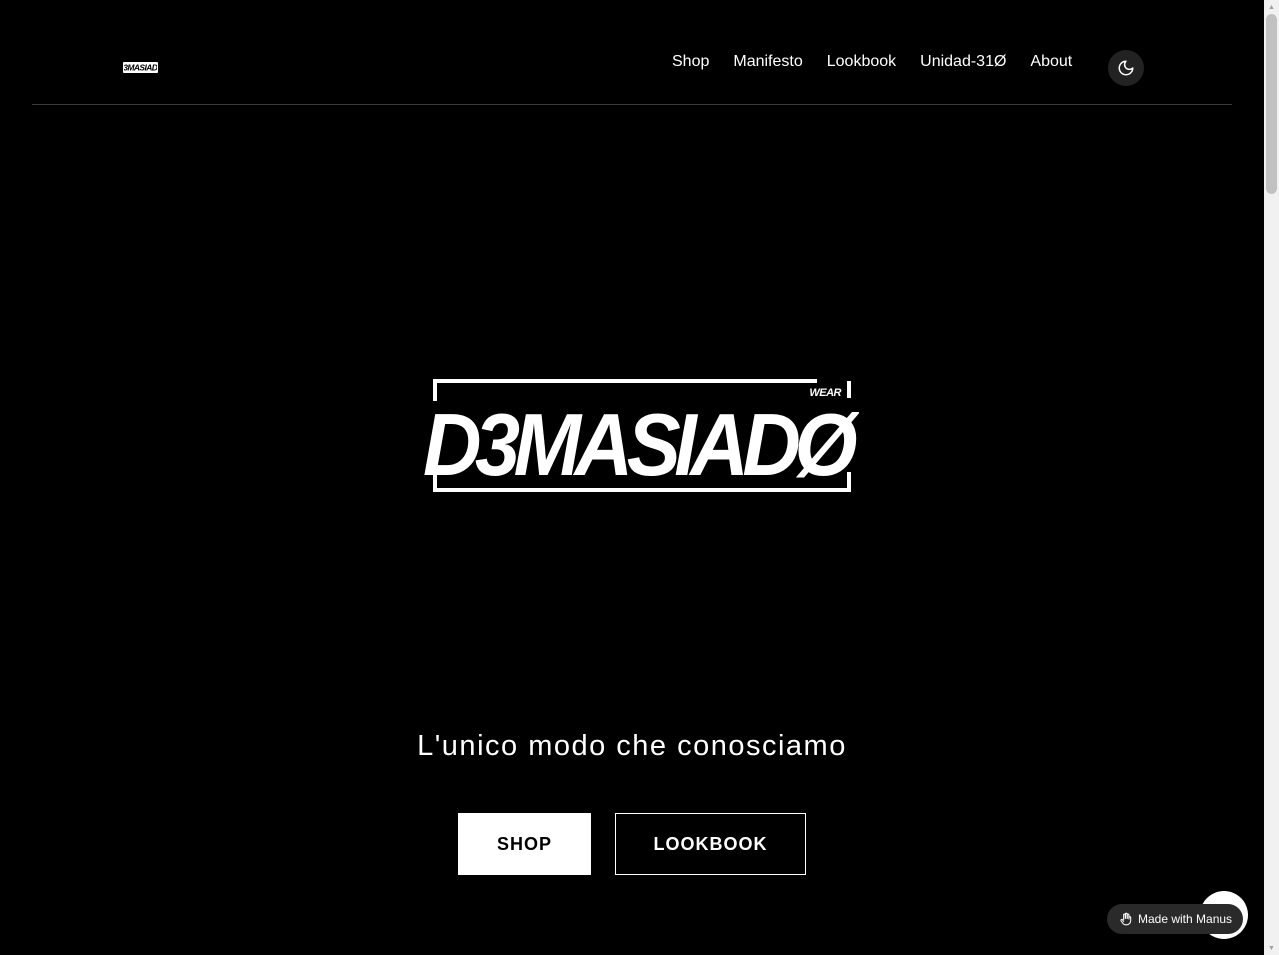 The height and width of the screenshot is (955, 1279). I want to click on svg-text: WEAR, so click(825, 393).